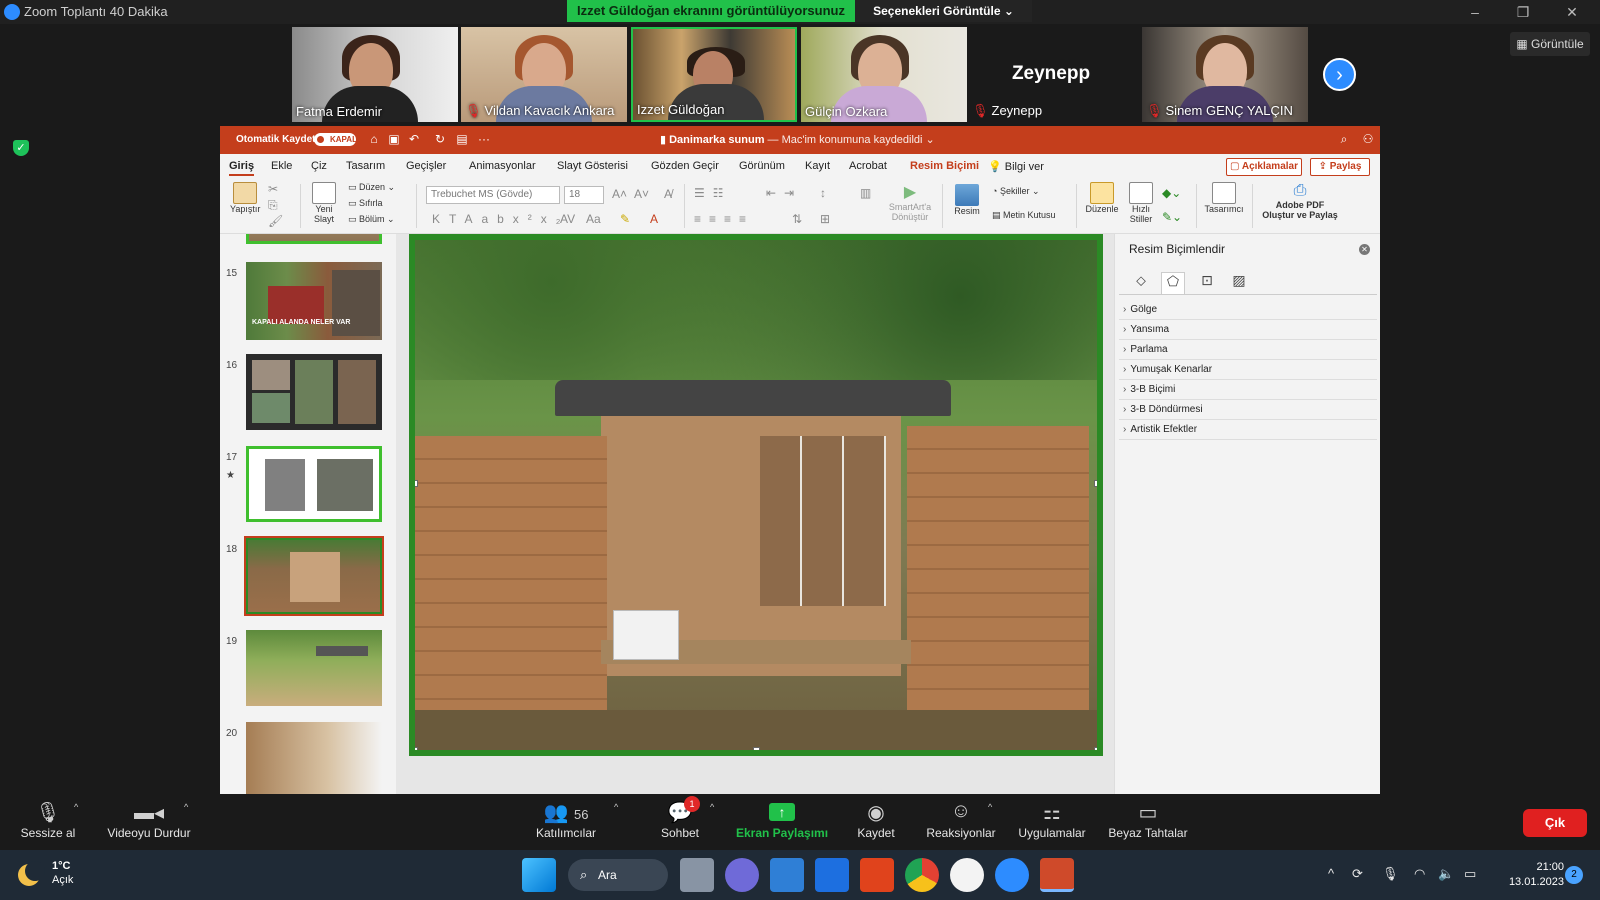  What do you see at coordinates (641, 194) in the screenshot?
I see `shrink-font-icon: A˅` at bounding box center [641, 194].